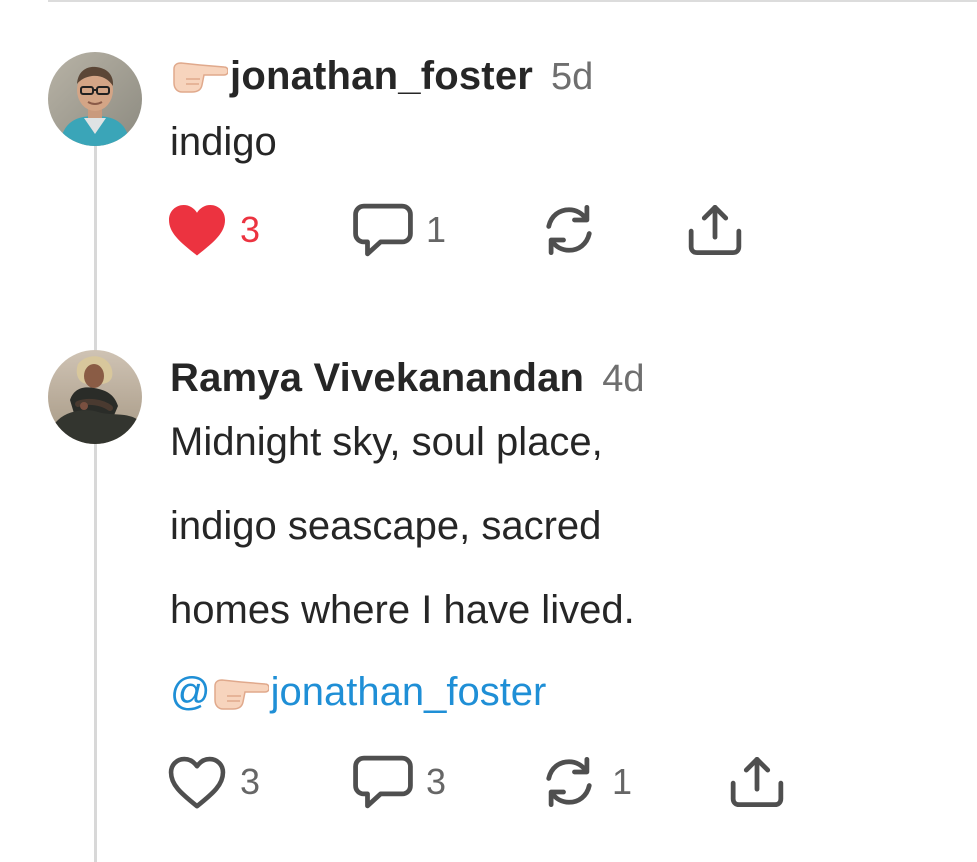 The image size is (977, 862). I want to click on post-timestamp: 5d, so click(572, 77).